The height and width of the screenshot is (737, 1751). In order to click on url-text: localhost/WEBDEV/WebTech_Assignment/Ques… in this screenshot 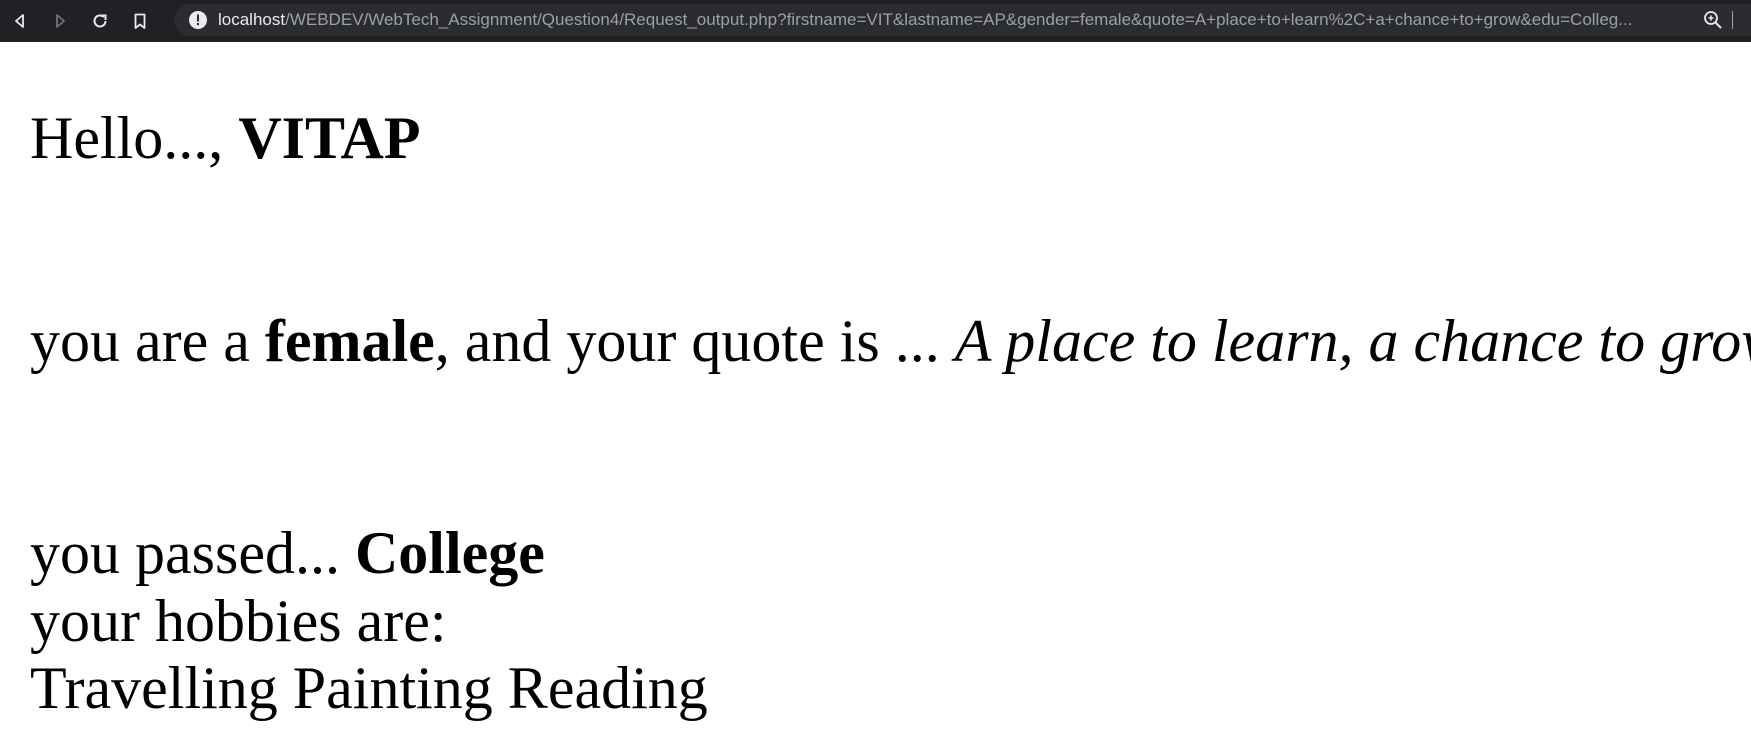, I will do `click(954, 20)`.